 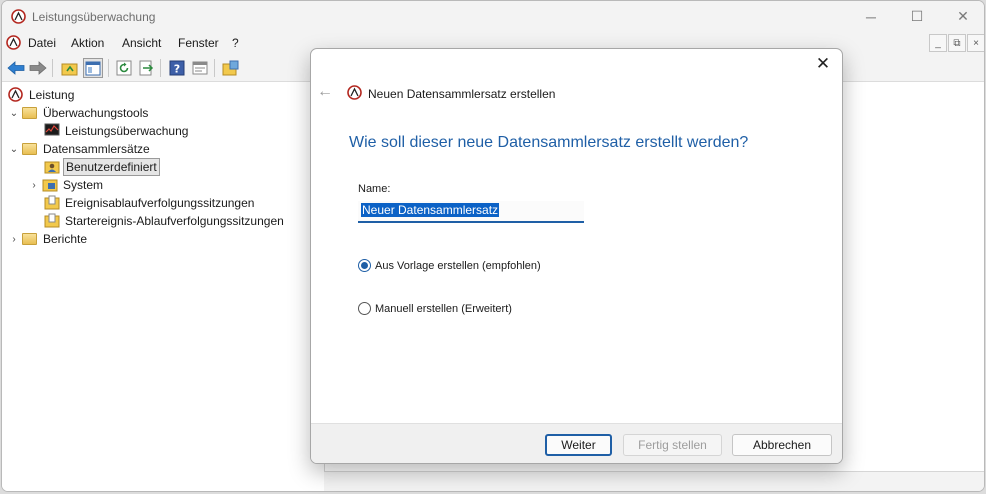 What do you see at coordinates (111, 167) in the screenshot?
I see `tree-item-label: Benutzerdefiniert` at bounding box center [111, 167].